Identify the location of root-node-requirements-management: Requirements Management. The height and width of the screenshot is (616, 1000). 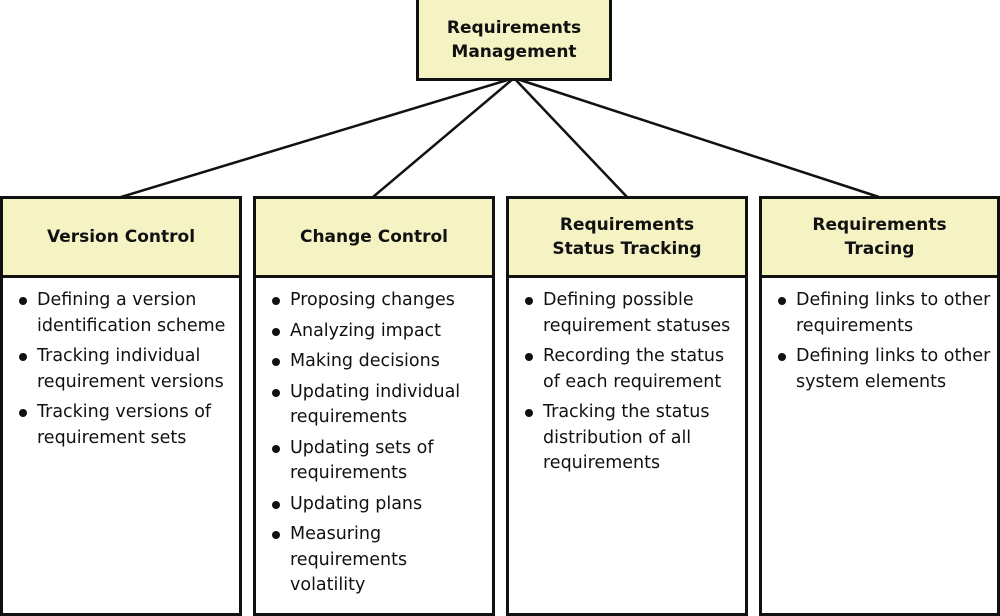
(514, 40).